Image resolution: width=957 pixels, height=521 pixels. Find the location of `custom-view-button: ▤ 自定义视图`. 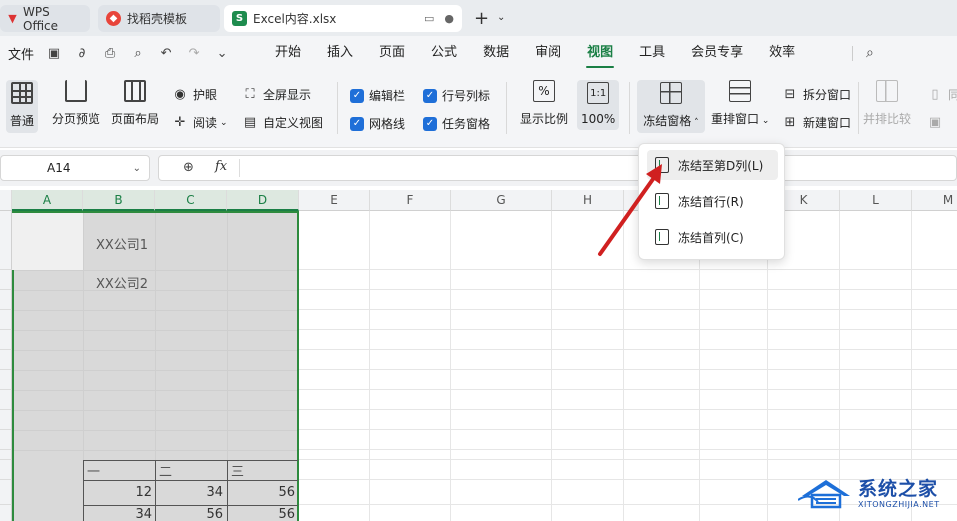

custom-view-button: ▤ 自定义视图 is located at coordinates (282, 122).